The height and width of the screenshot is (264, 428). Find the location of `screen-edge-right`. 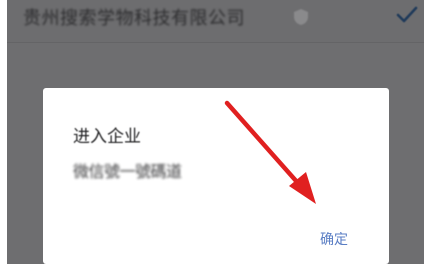

screen-edge-right is located at coordinates (426, 132).